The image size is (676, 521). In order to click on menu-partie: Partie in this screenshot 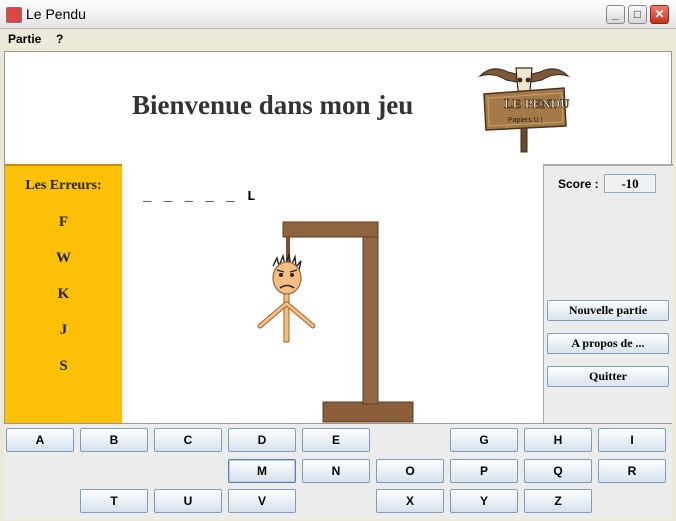, I will do `click(24, 39)`.